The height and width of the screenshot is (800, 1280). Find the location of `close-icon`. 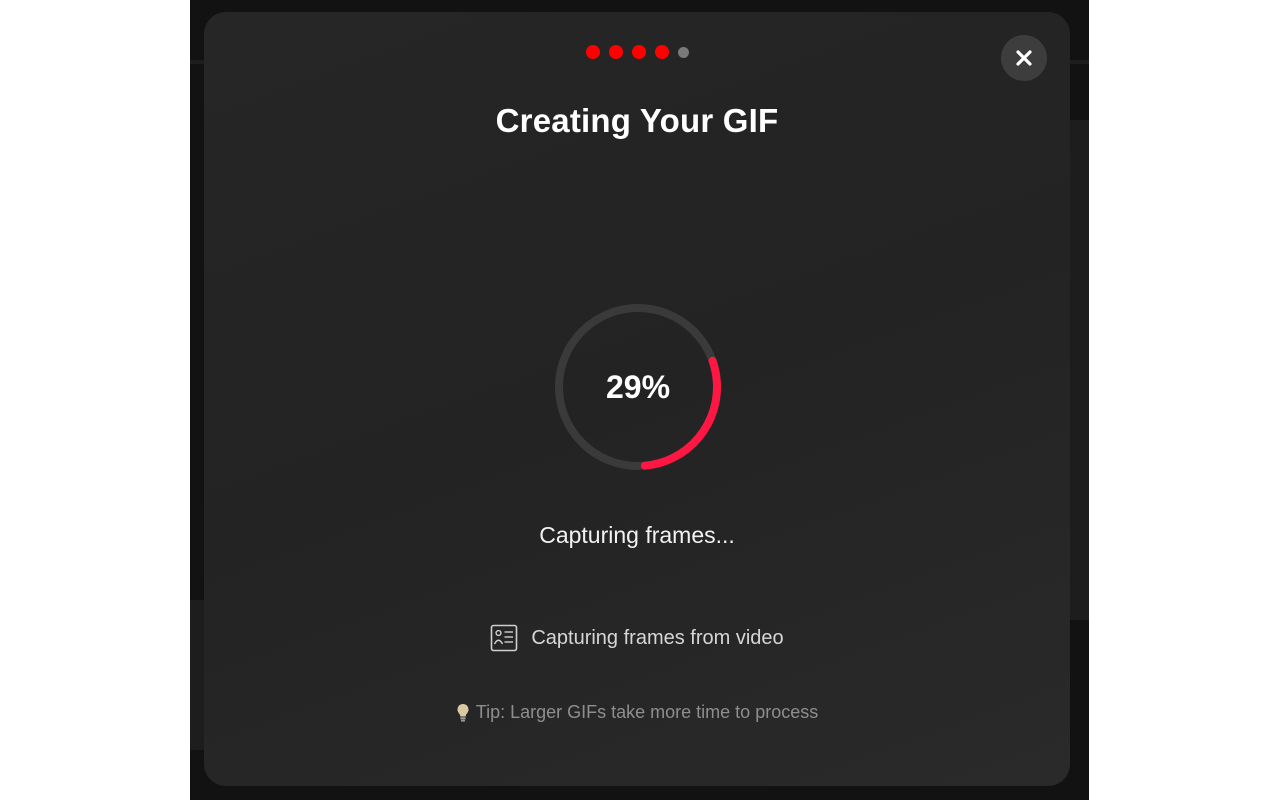

close-icon is located at coordinates (1024, 58).